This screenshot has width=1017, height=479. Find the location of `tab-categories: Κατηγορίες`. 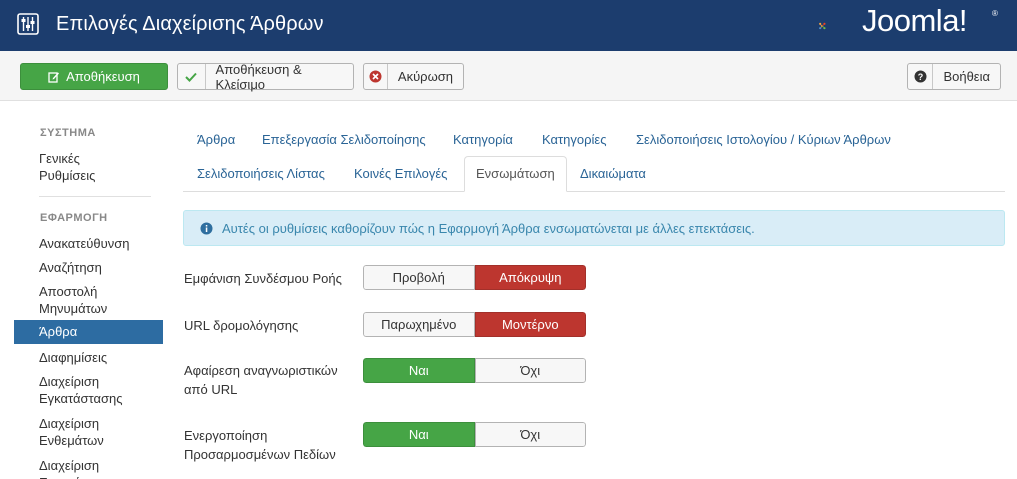

tab-categories: Κατηγορίες is located at coordinates (574, 139).